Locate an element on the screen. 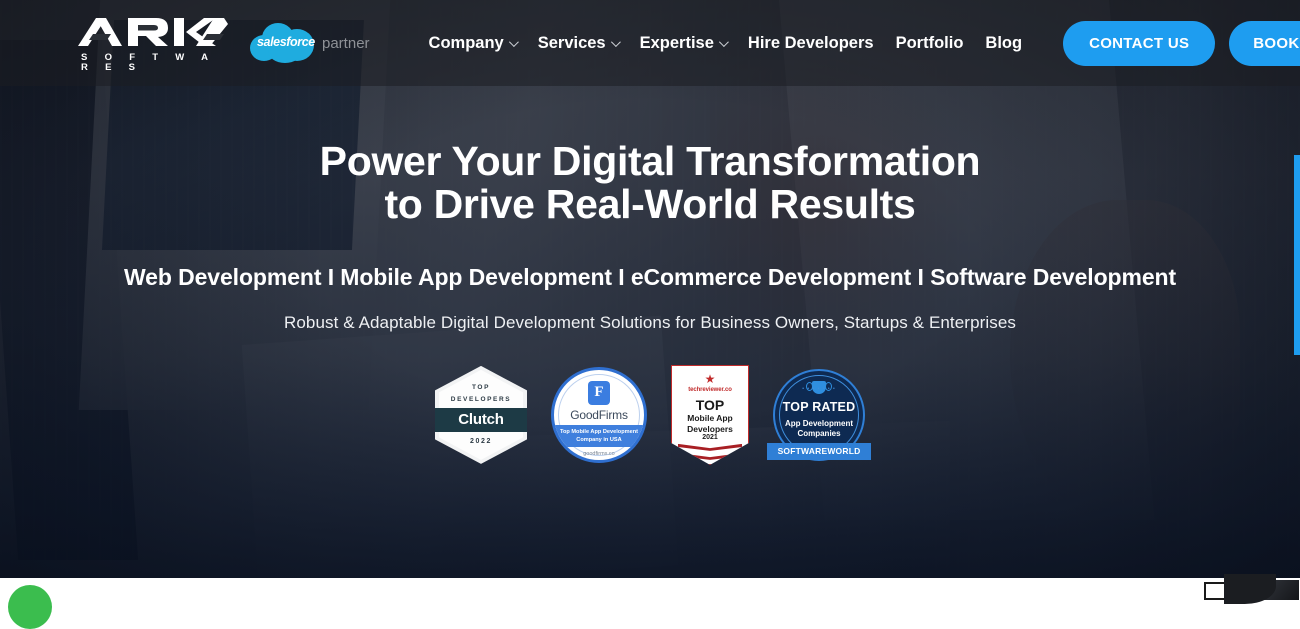 Image resolution: width=1300 pixels, height=629 pixels. clutch-year: 2022 is located at coordinates (481, 441).